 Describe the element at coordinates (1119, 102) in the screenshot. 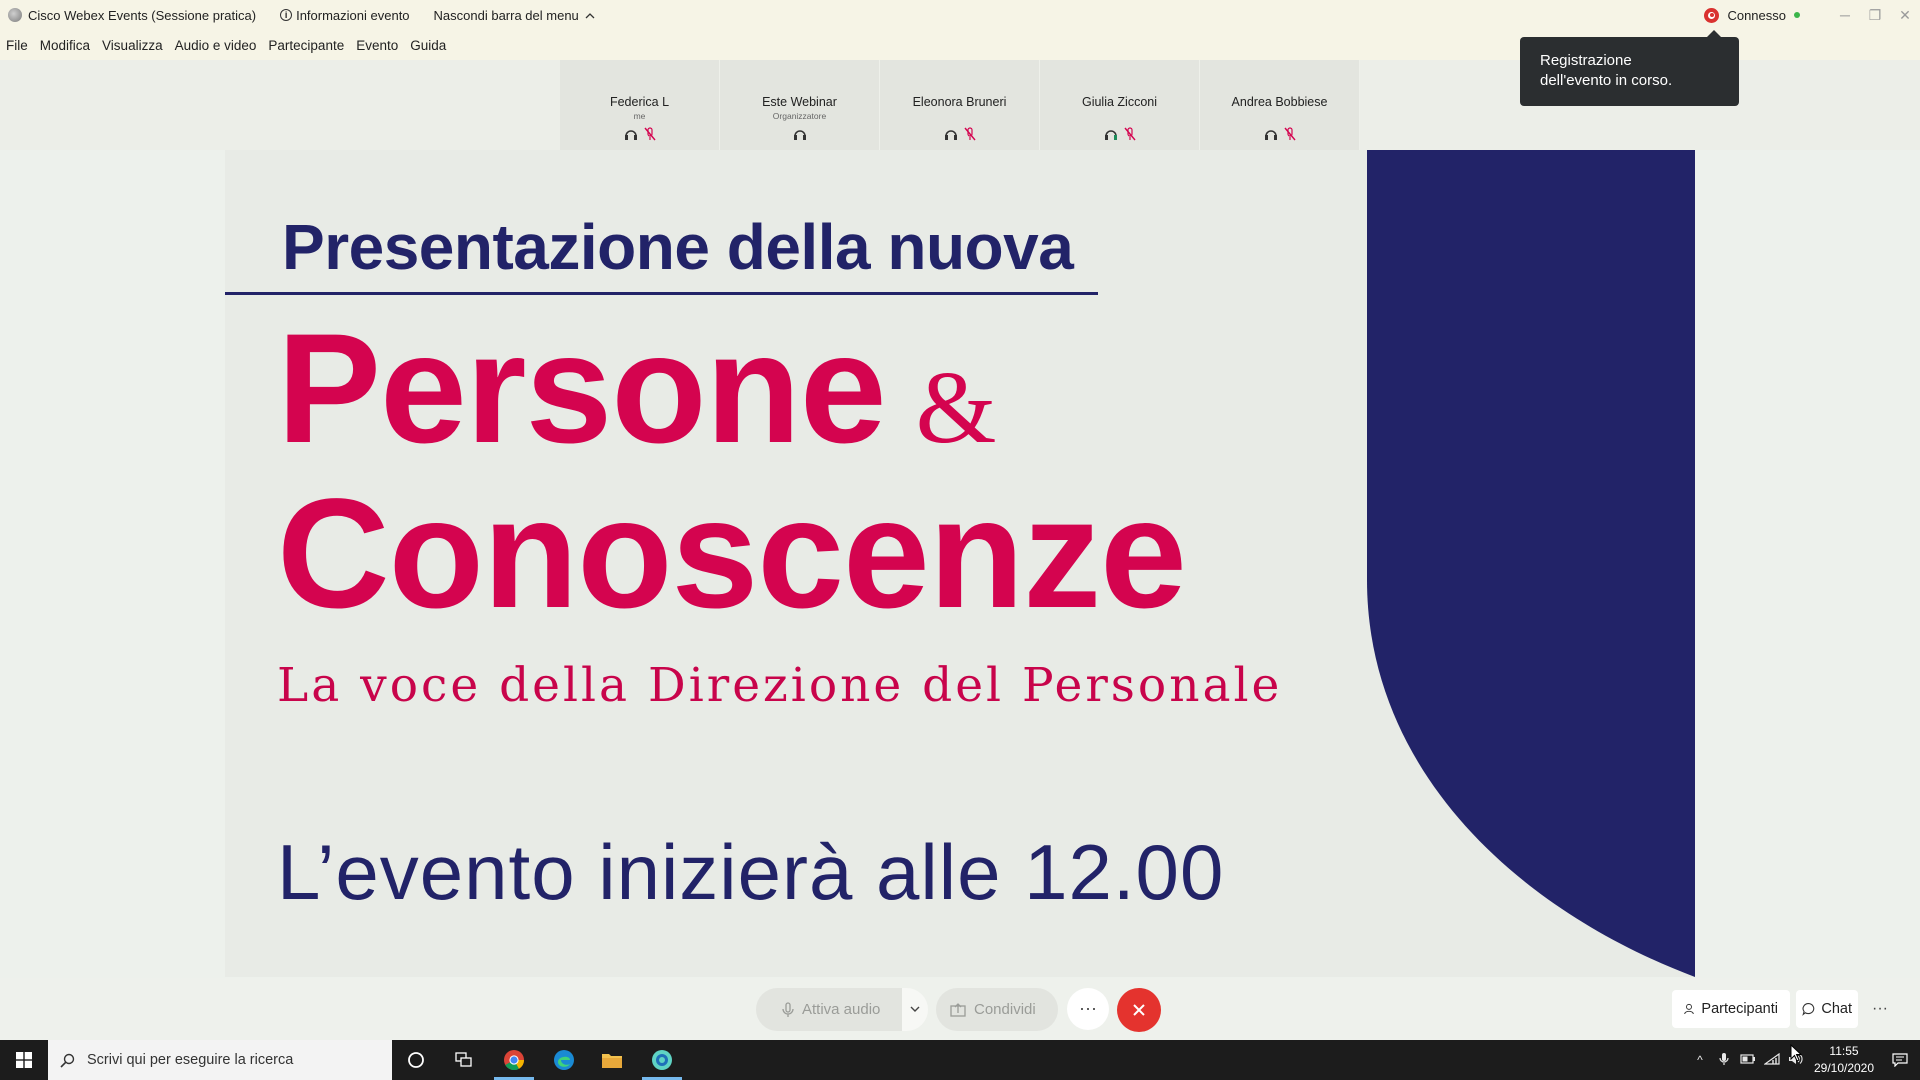

I see `participant-name: Giulia Zicconi` at that location.